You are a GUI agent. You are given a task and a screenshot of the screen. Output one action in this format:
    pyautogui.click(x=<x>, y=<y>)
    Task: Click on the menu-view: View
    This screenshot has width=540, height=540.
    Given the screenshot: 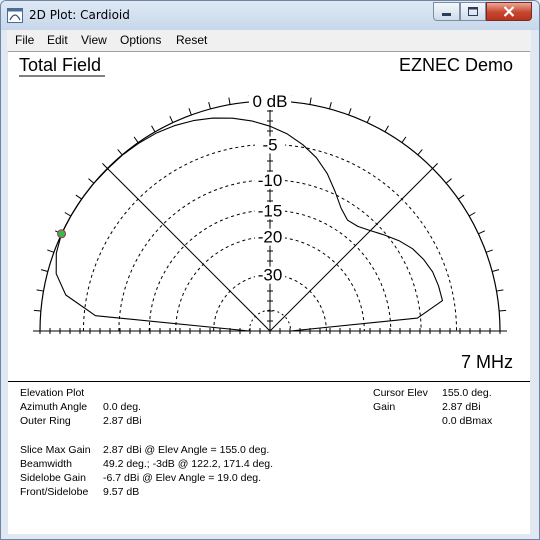 What is the action you would take?
    pyautogui.click(x=94, y=40)
    